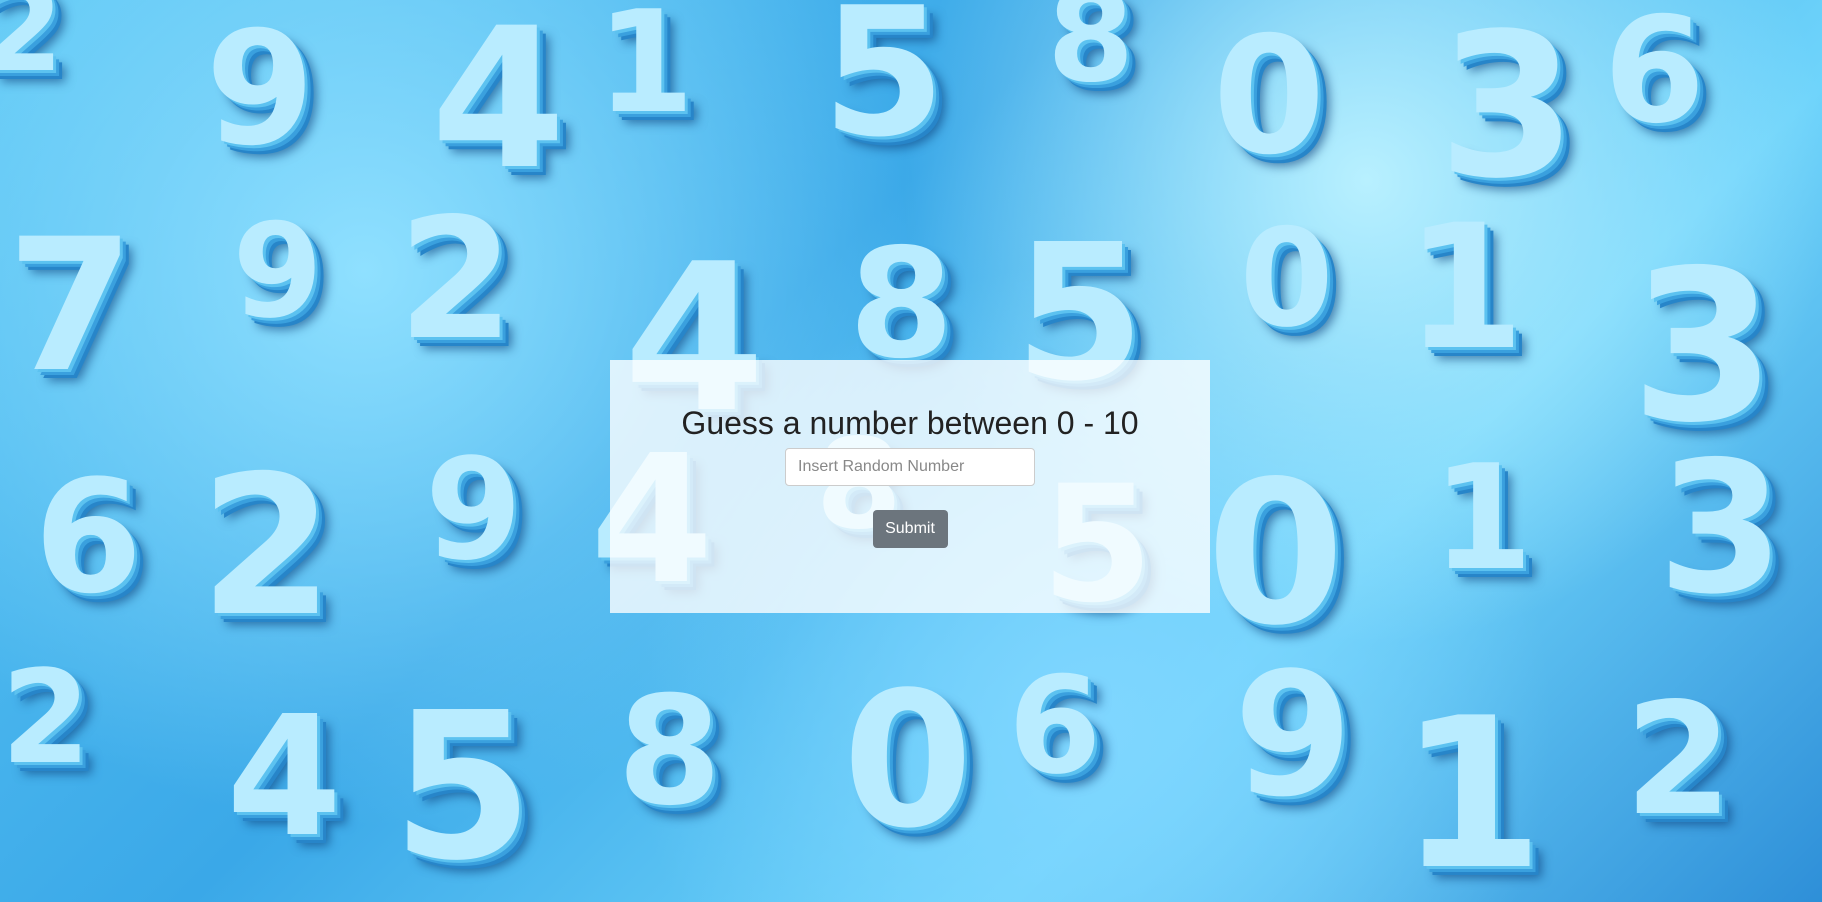 The image size is (1822, 902). Describe the element at coordinates (71, 306) in the screenshot. I see `background-digit: 7` at that location.